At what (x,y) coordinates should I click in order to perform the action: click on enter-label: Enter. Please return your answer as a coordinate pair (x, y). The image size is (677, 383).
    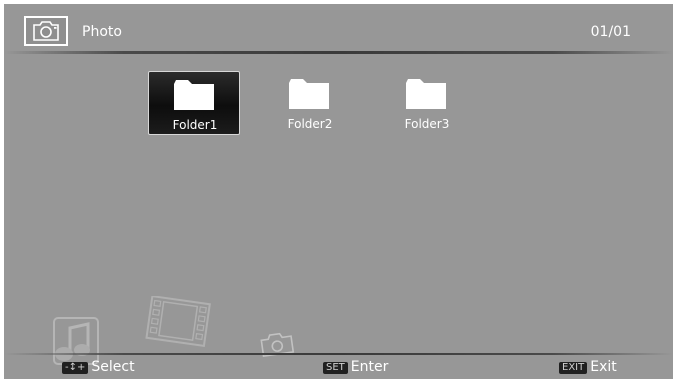
    Looking at the image, I should click on (369, 367).